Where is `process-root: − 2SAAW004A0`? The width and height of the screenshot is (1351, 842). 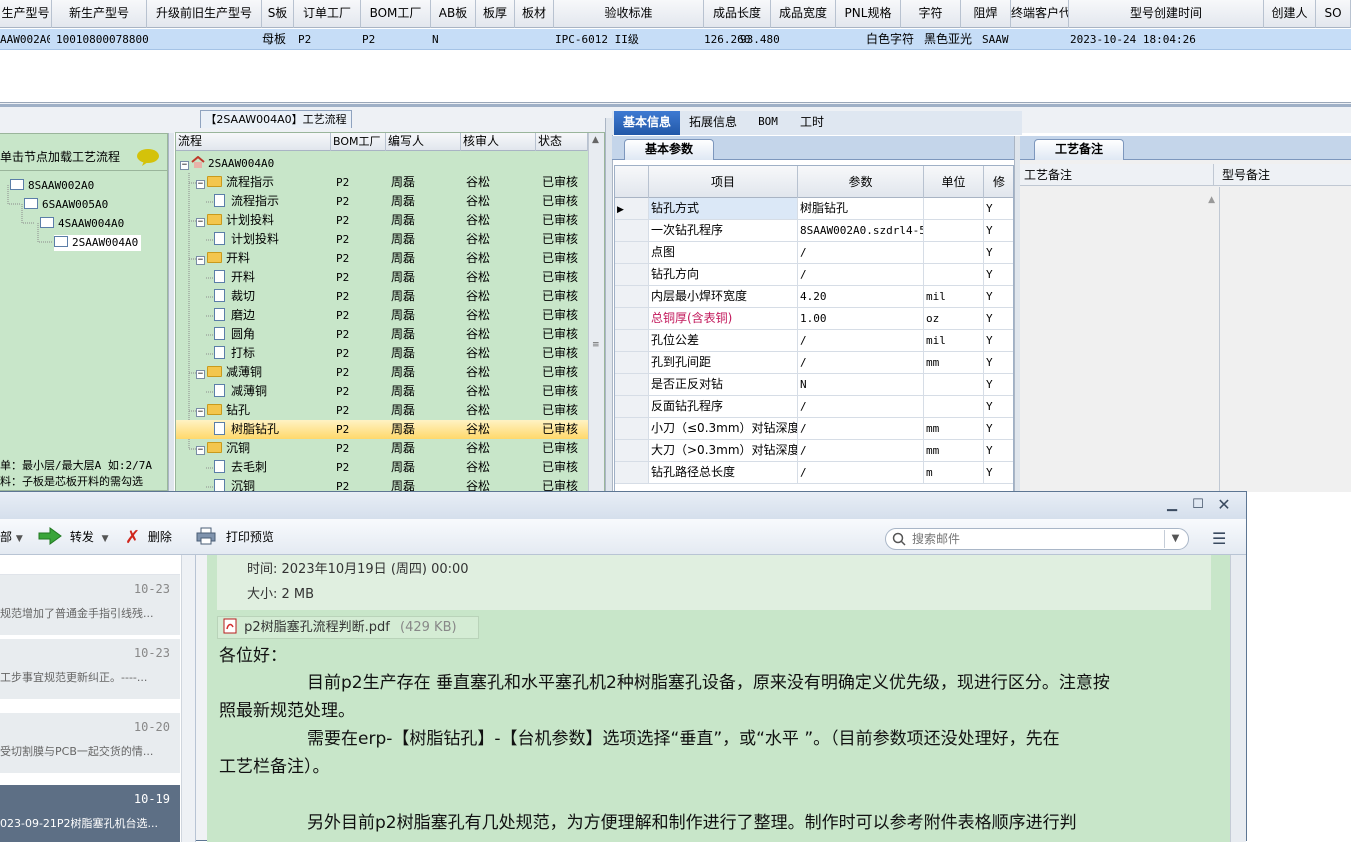 process-root: − 2SAAW004A0 is located at coordinates (382, 163).